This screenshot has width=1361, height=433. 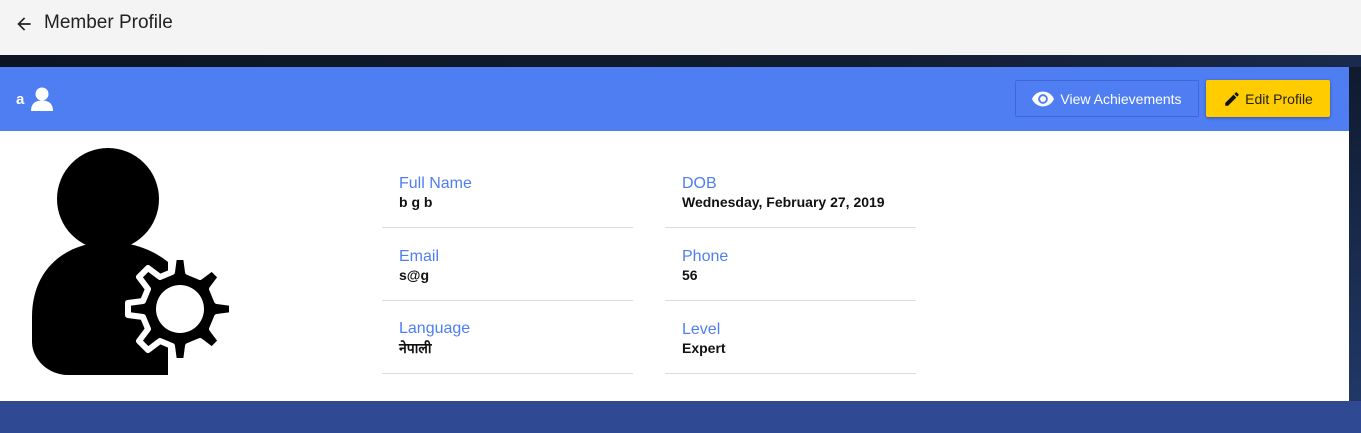 What do you see at coordinates (790, 264) in the screenshot?
I see `phone-field: Phone 56` at bounding box center [790, 264].